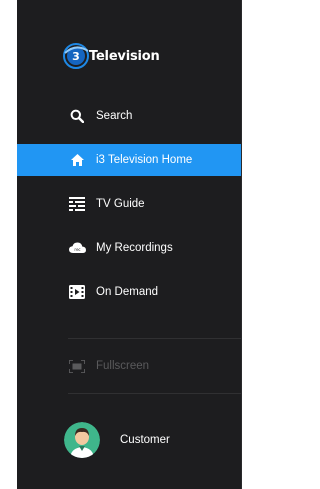  What do you see at coordinates (77, 366) in the screenshot?
I see `fullscreen-icon` at bounding box center [77, 366].